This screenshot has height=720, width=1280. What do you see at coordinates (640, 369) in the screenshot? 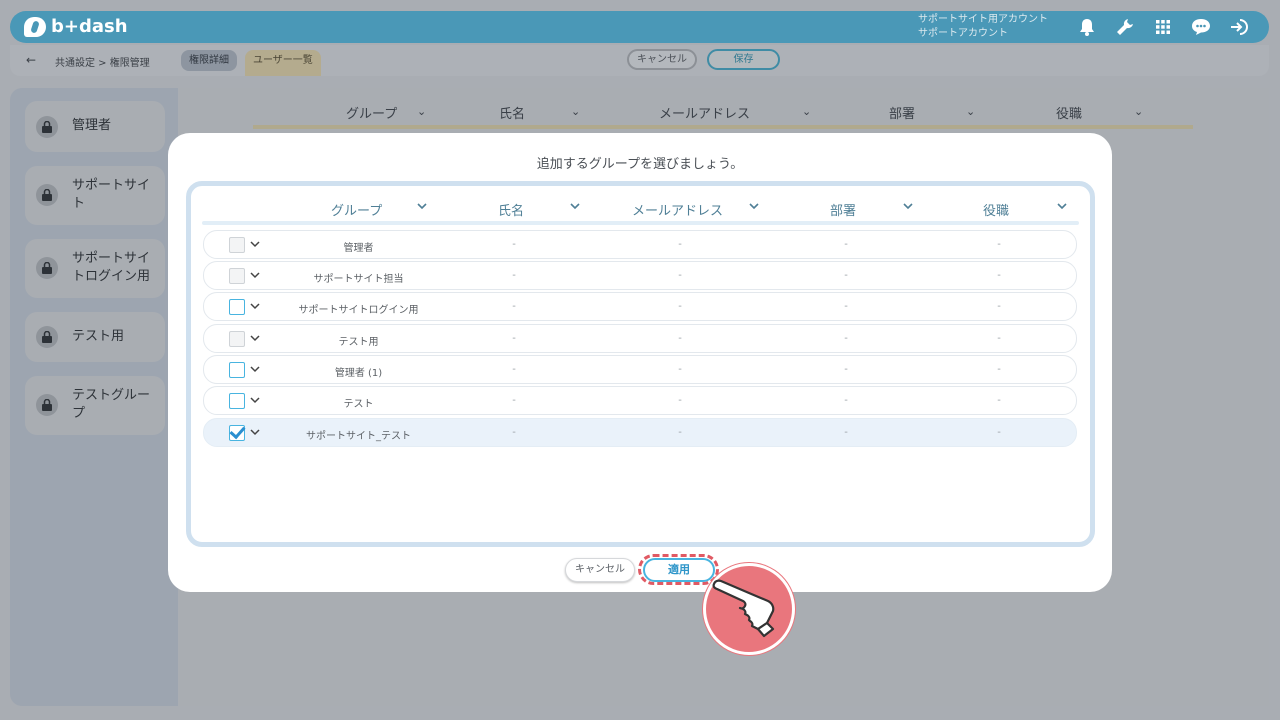
I see `table-row: 管理者 (1) - - - -` at bounding box center [640, 369].